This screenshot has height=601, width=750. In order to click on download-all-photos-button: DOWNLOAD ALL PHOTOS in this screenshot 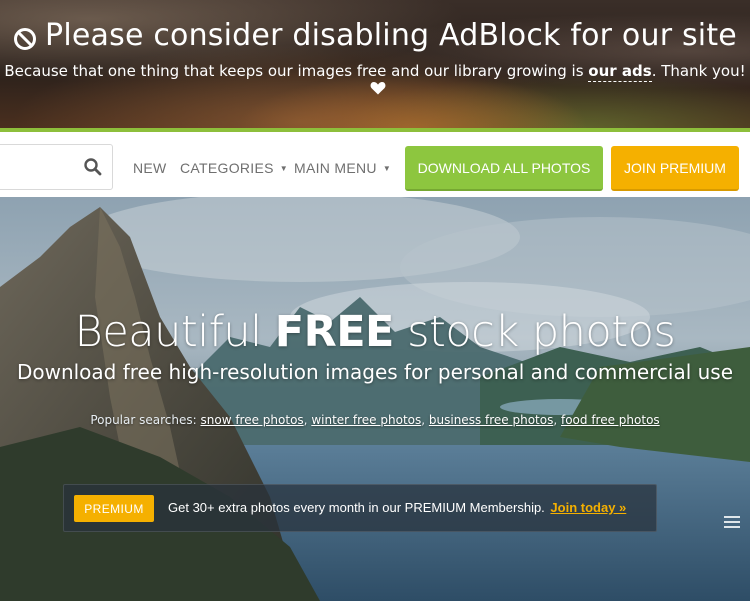, I will do `click(504, 168)`.